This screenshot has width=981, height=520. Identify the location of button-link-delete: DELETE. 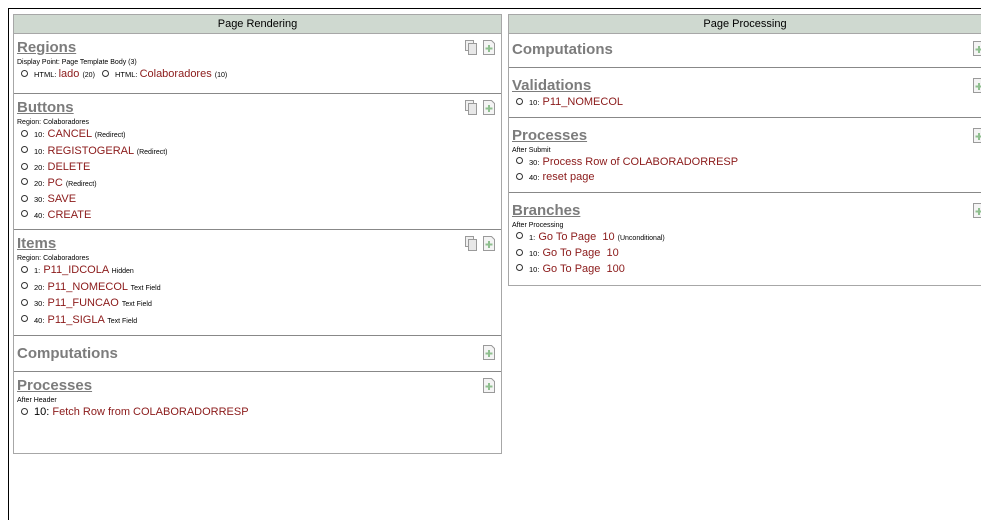
(69, 167).